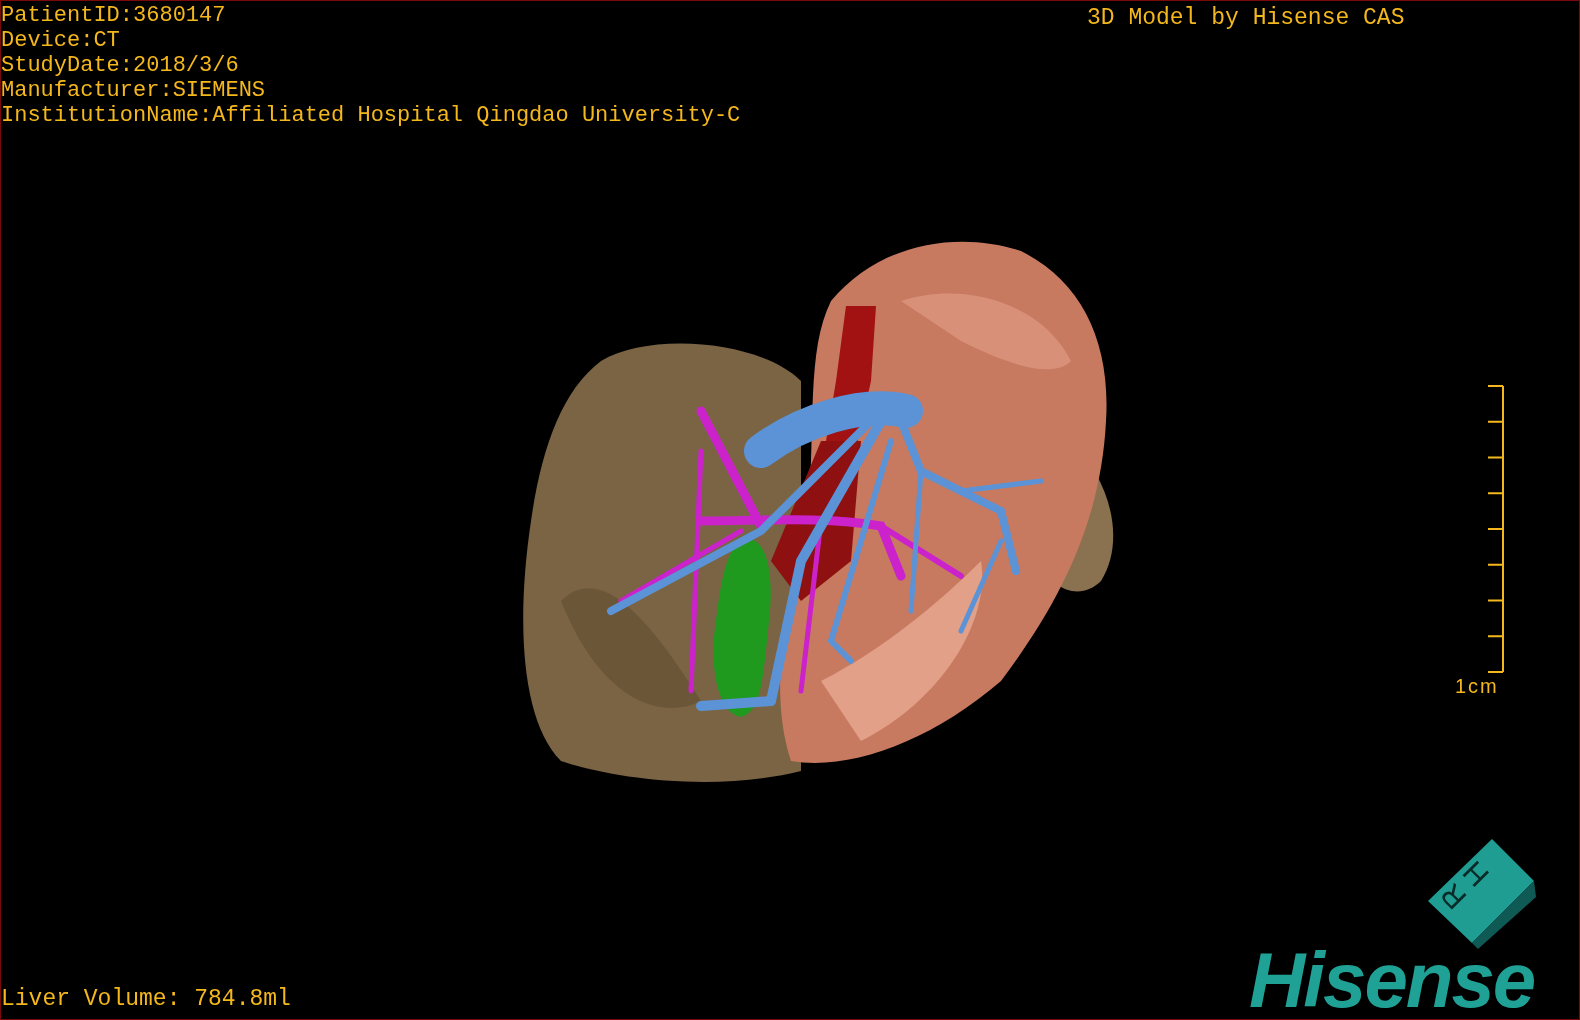 The height and width of the screenshot is (1020, 1580). I want to click on patient-info-text: StudyDate:2018/3/6, so click(120, 65).